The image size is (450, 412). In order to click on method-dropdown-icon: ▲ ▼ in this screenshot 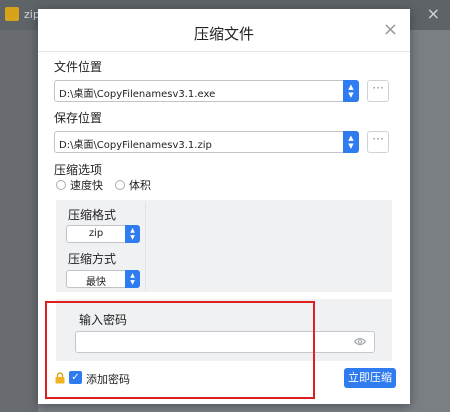, I will do `click(132, 279)`.